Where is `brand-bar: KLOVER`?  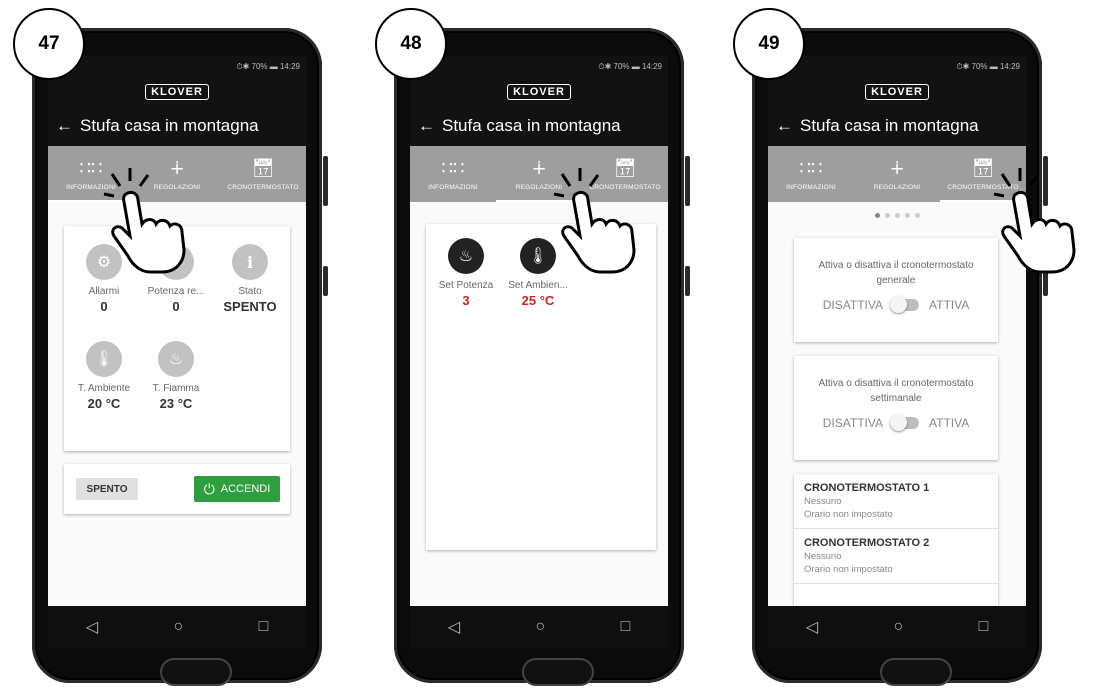 brand-bar: KLOVER is located at coordinates (539, 92).